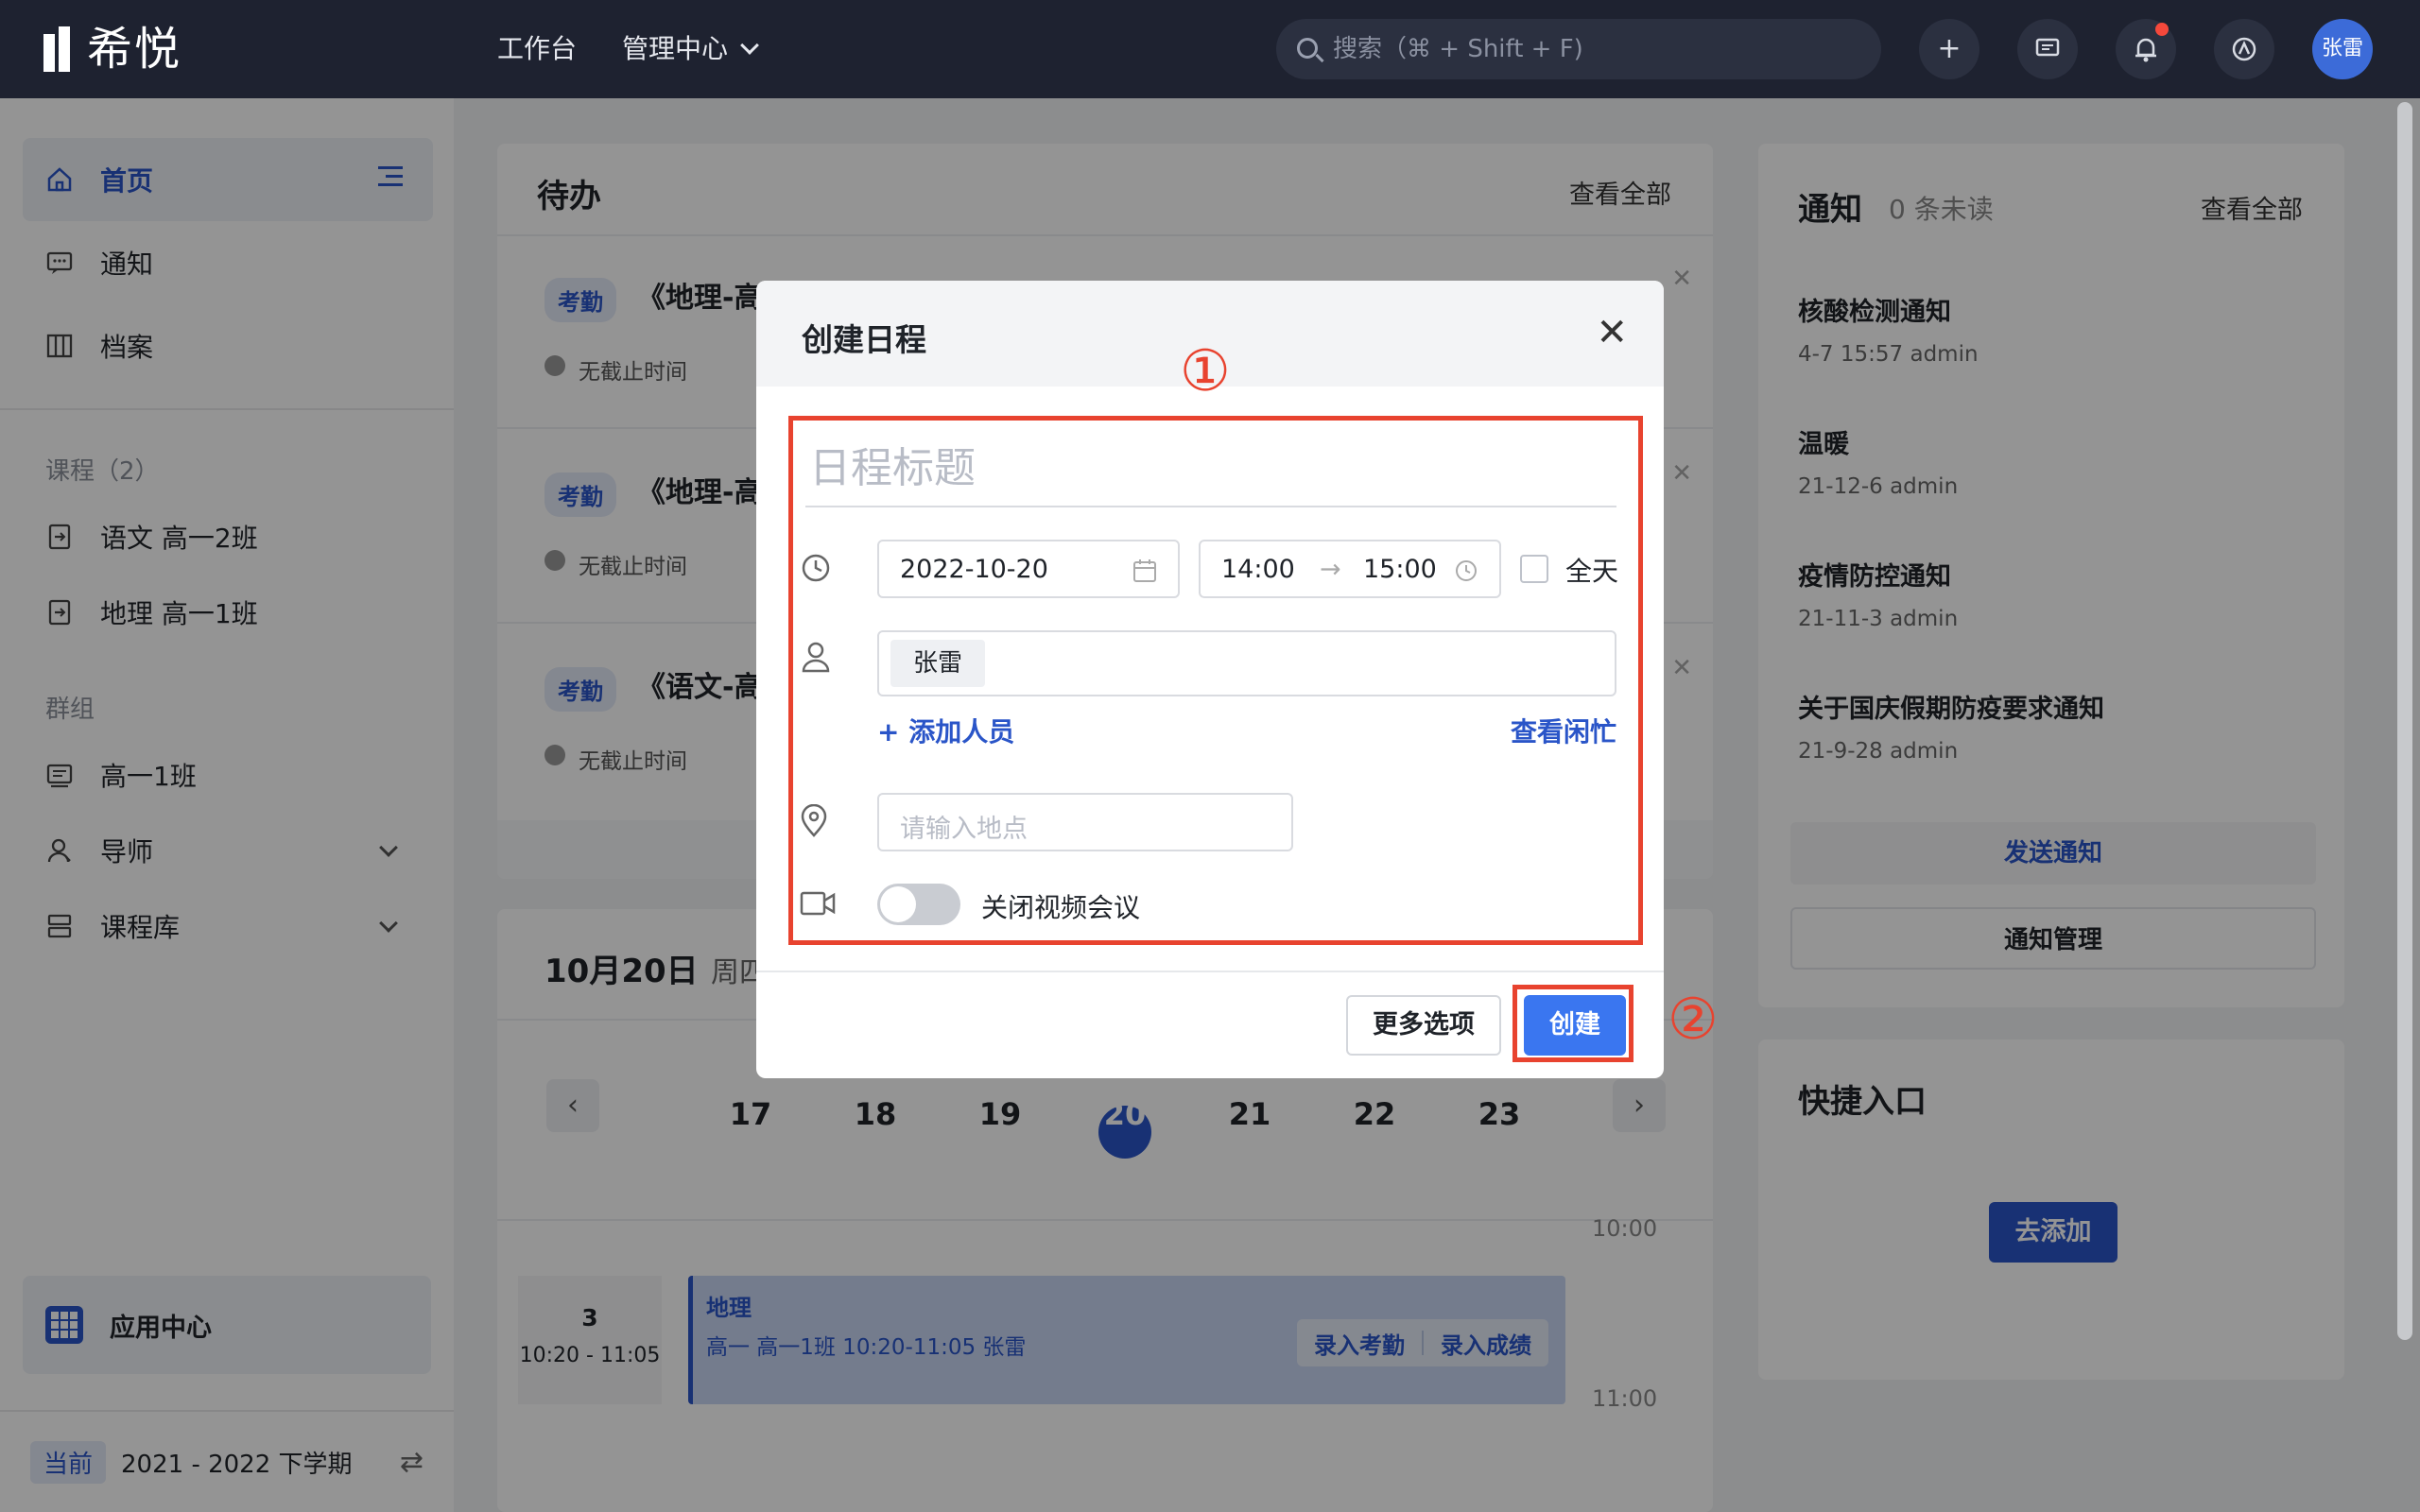 The height and width of the screenshot is (1512, 2420). I want to click on search-placeholder: 搜索（⌘ + Shift + F), so click(1458, 49).